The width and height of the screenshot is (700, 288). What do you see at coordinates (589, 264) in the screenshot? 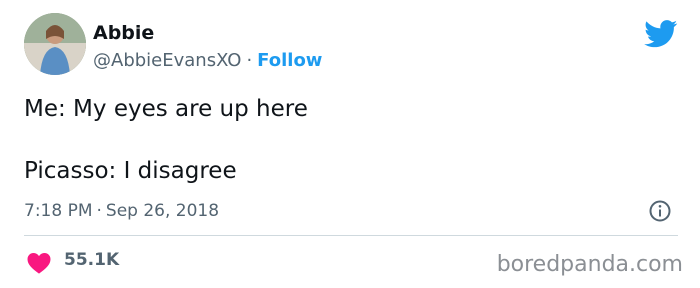
I see `watermark: boredpanda.com` at bounding box center [589, 264].